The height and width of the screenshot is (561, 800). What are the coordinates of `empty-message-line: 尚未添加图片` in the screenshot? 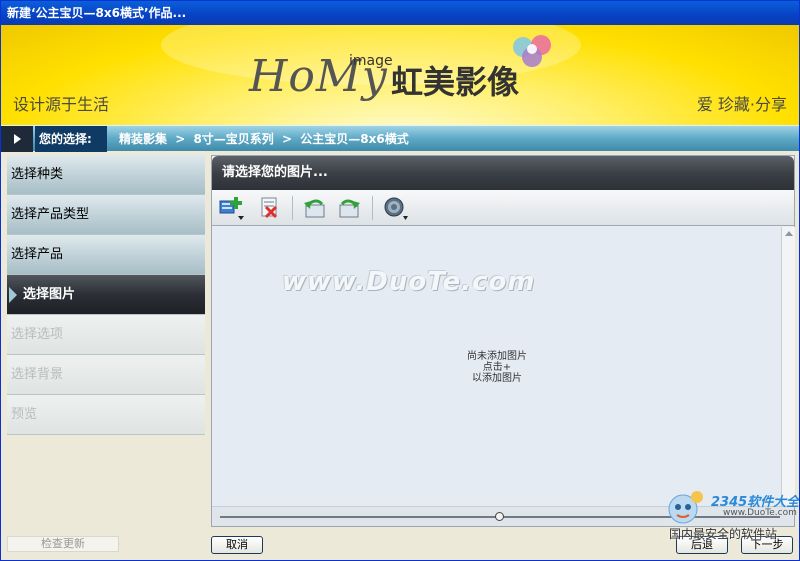 It's located at (497, 356).